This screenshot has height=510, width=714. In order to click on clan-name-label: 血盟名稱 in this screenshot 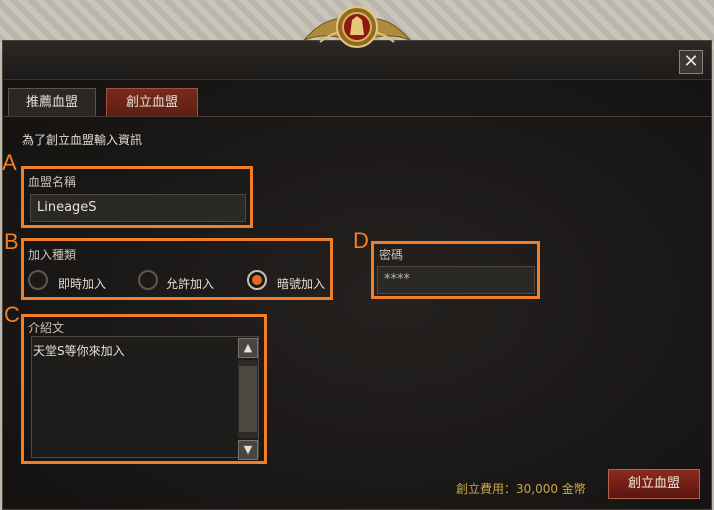, I will do `click(52, 182)`.